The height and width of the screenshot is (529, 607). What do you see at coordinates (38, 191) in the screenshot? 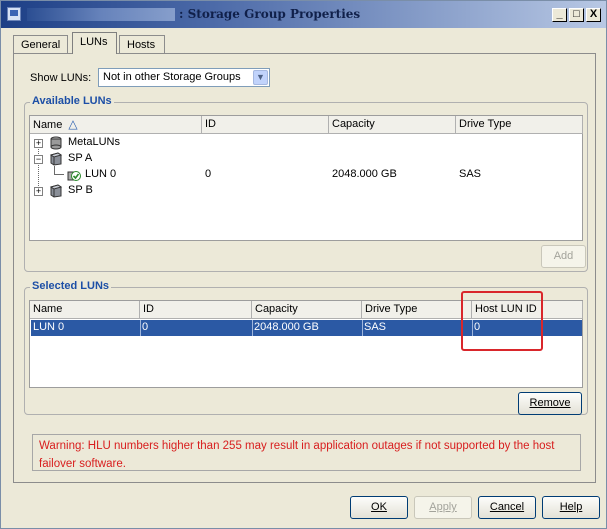
I see `expand-sp-b-icon: +` at bounding box center [38, 191].